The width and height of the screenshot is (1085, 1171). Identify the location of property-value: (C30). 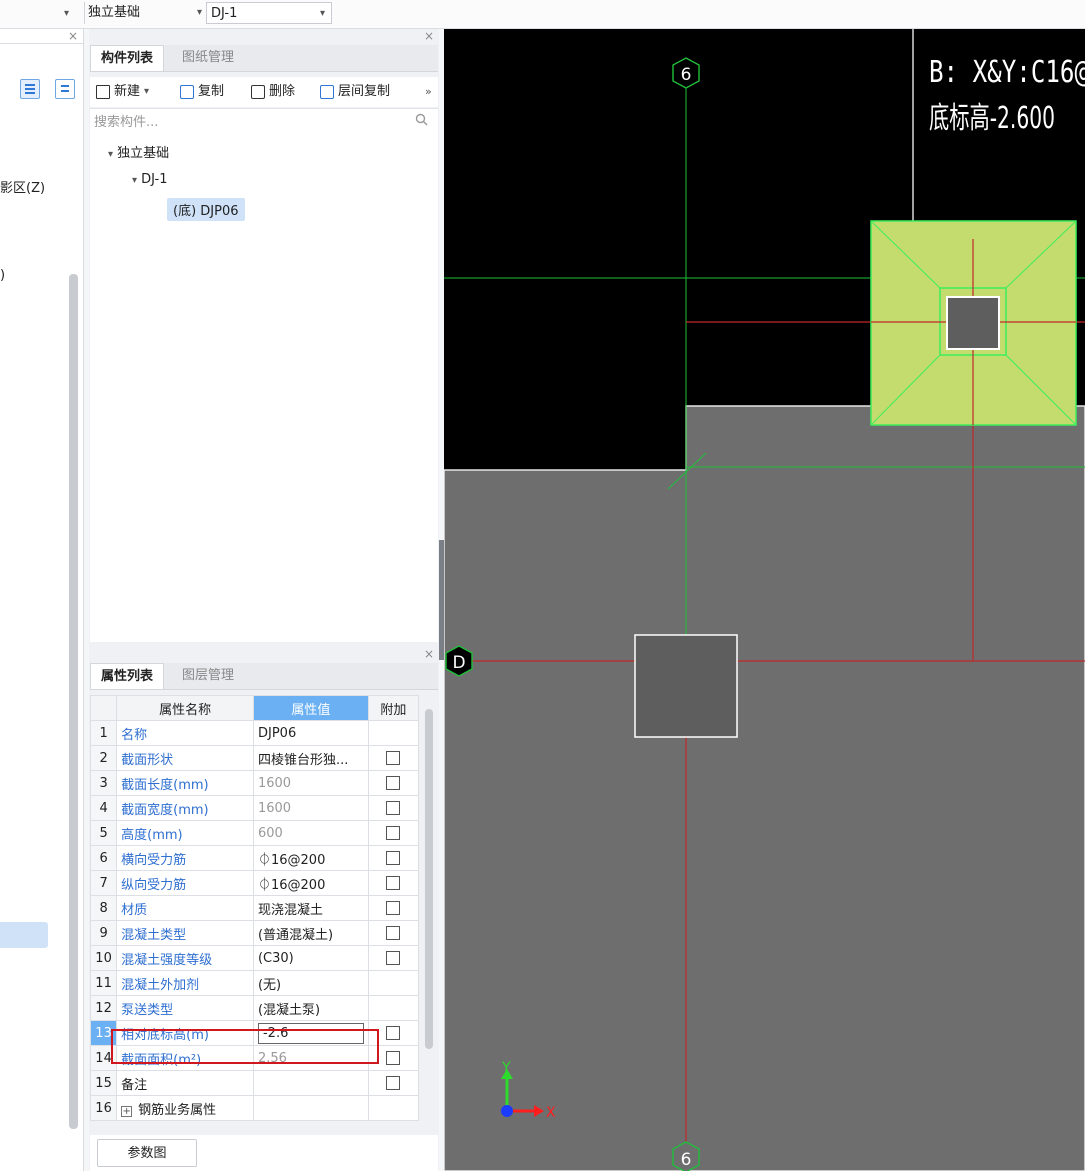
(310, 958).